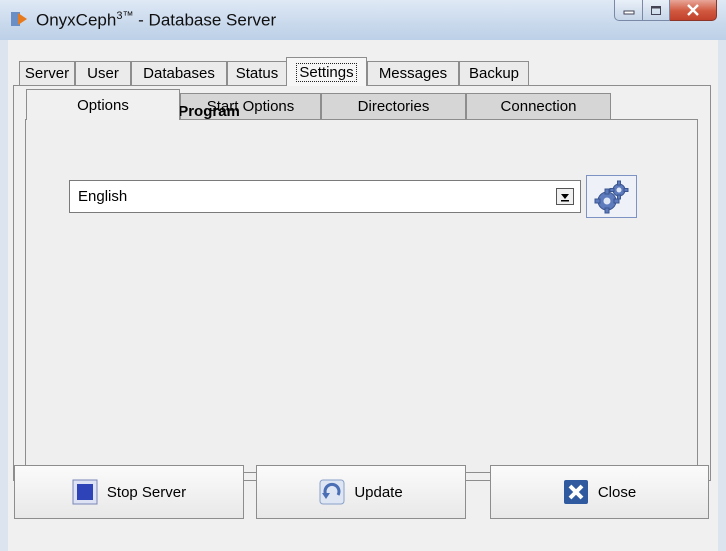  I want to click on update-button: Update, so click(361, 492).